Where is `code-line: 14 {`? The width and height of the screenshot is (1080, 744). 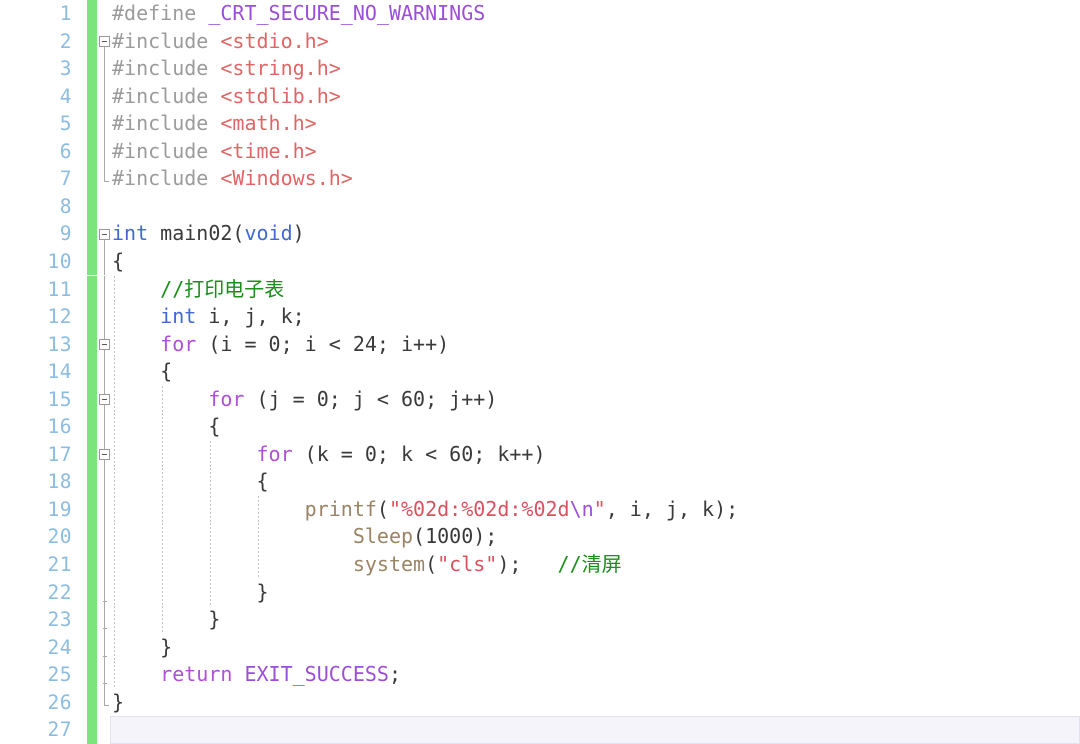
code-line: 14 { is located at coordinates (540, 372).